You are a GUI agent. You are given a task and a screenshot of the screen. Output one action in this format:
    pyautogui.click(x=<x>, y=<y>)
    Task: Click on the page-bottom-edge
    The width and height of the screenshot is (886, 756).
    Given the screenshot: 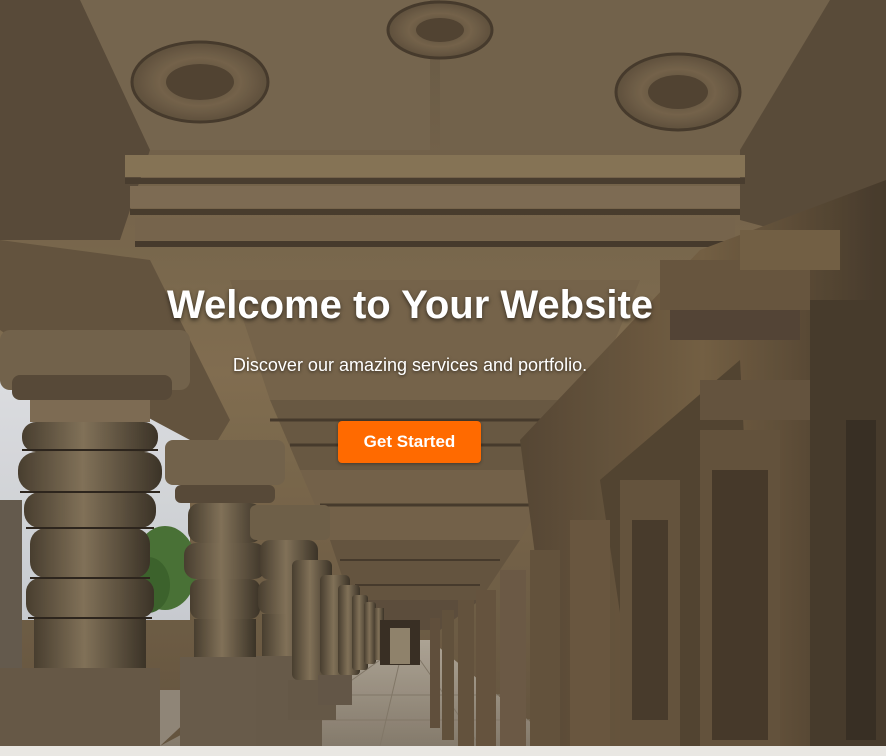 What is the action you would take?
    pyautogui.click(x=443, y=751)
    